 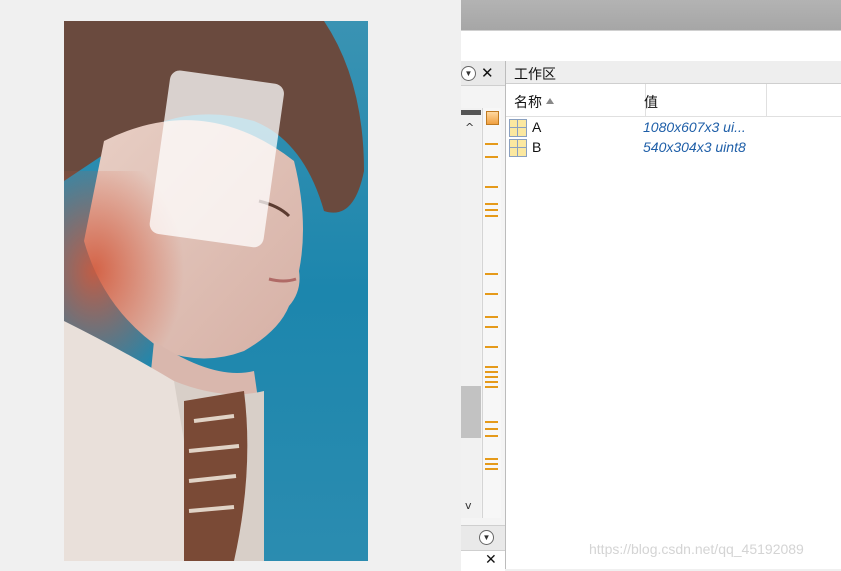 What do you see at coordinates (468, 505) in the screenshot?
I see `scroll-down-icon: v` at bounding box center [468, 505].